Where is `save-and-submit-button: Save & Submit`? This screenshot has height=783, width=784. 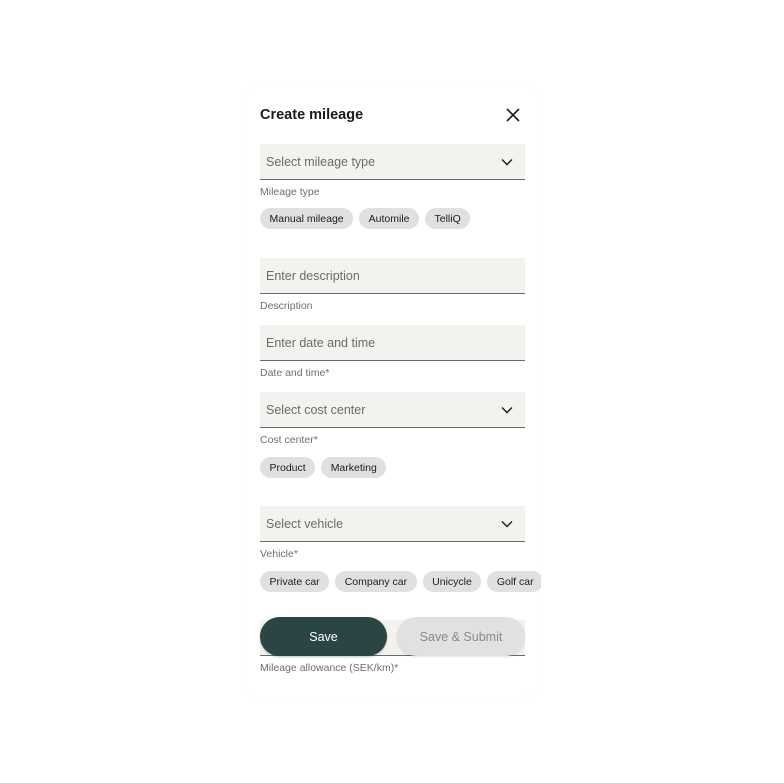 save-and-submit-button: Save & Submit is located at coordinates (461, 636).